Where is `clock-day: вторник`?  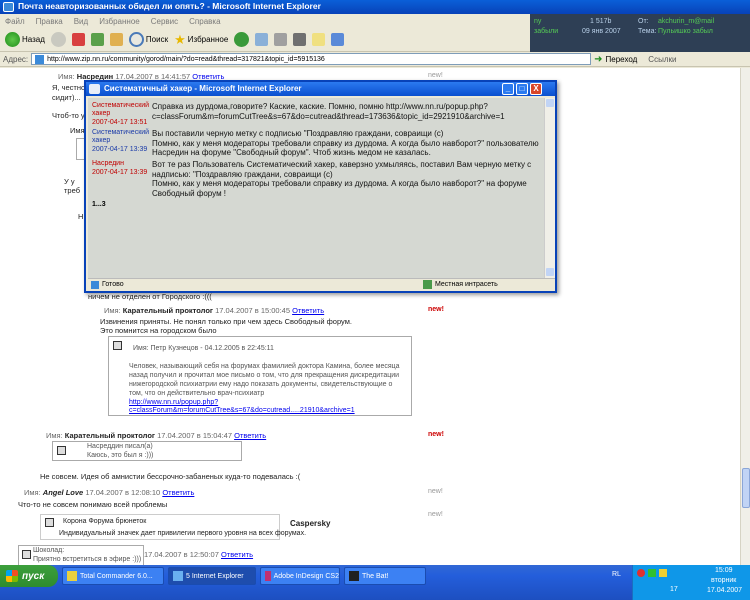
clock-day: вторник is located at coordinates (724, 580).